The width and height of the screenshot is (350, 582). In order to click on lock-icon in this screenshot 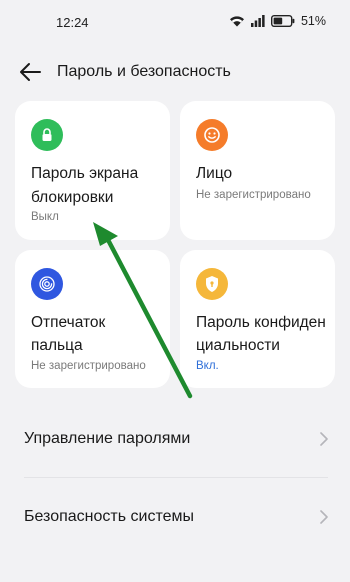, I will do `click(47, 135)`.